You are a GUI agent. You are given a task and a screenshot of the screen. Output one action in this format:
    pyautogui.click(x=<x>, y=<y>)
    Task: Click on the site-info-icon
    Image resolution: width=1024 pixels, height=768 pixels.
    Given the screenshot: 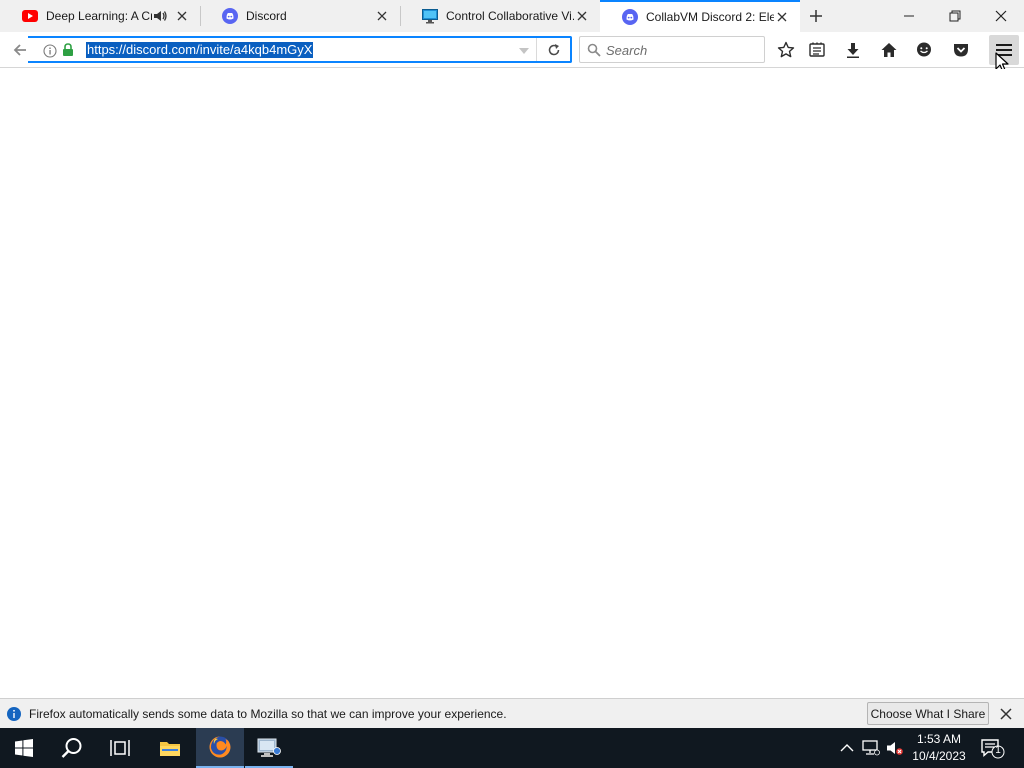 What is the action you would take?
    pyautogui.click(x=50, y=51)
    